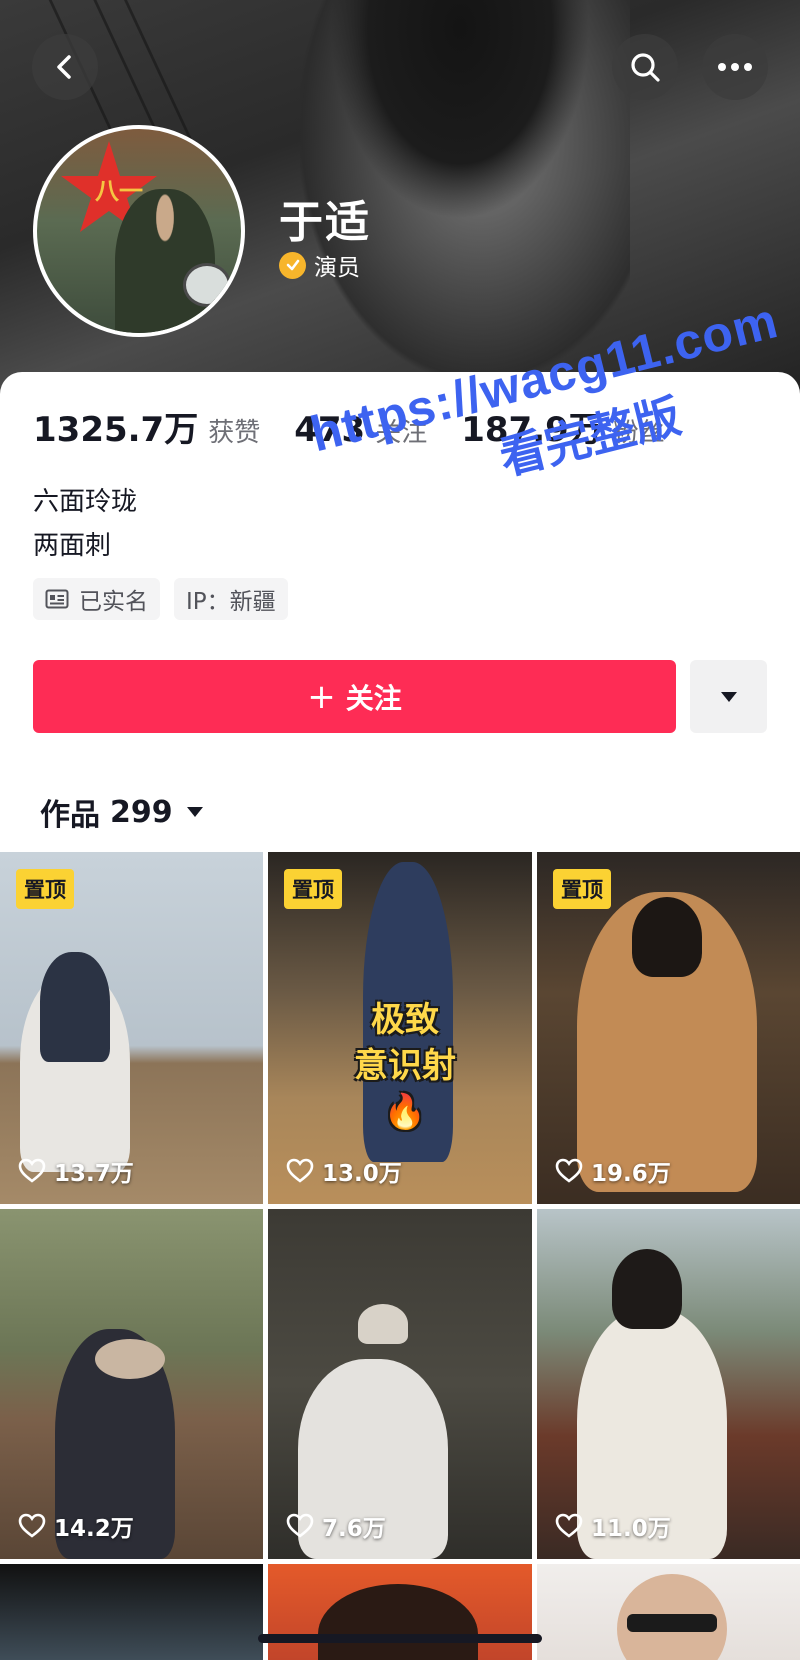 This screenshot has width=800, height=1660. I want to click on tab-works: 作品 299, so click(122, 812).